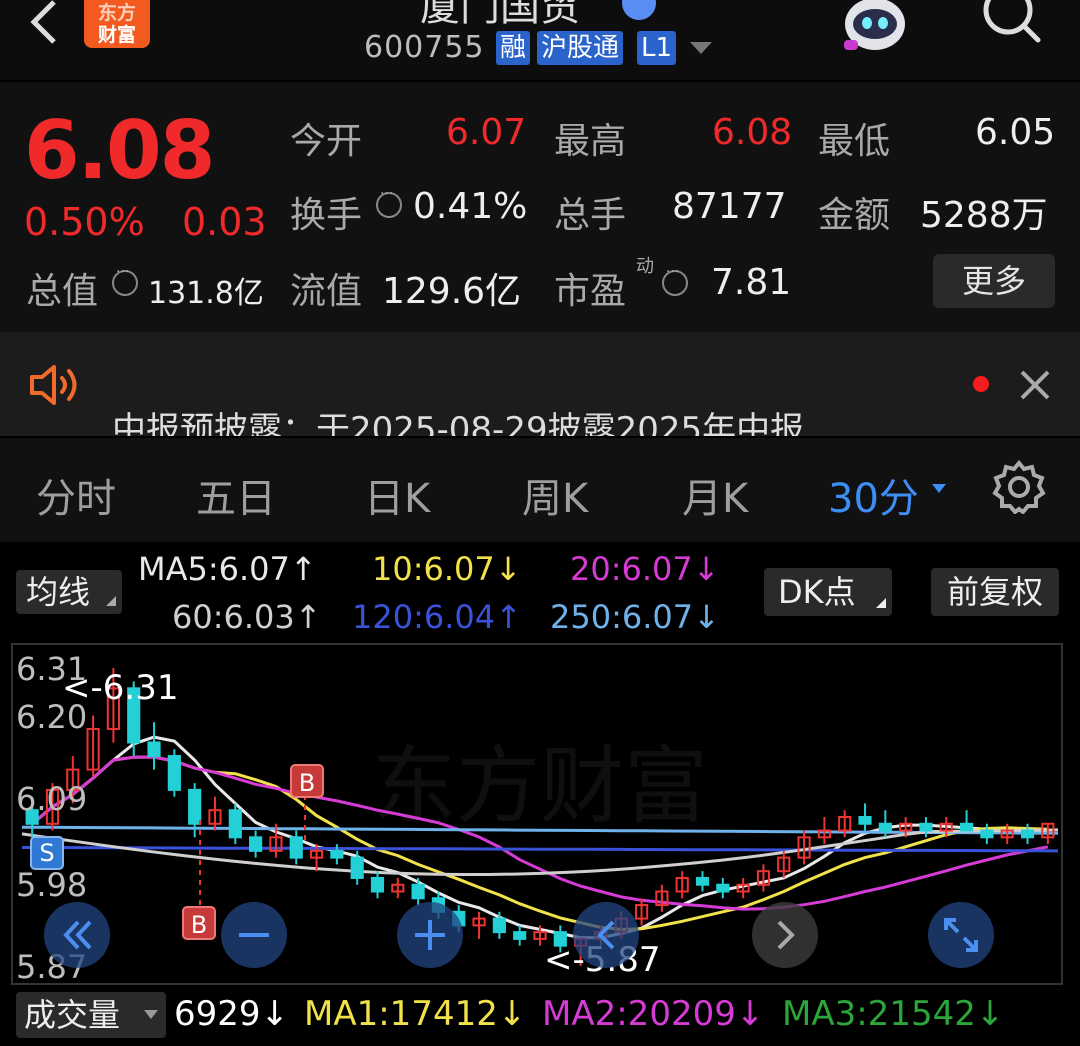  Describe the element at coordinates (606, 935) in the screenshot. I see `scroll-left-icon` at that location.